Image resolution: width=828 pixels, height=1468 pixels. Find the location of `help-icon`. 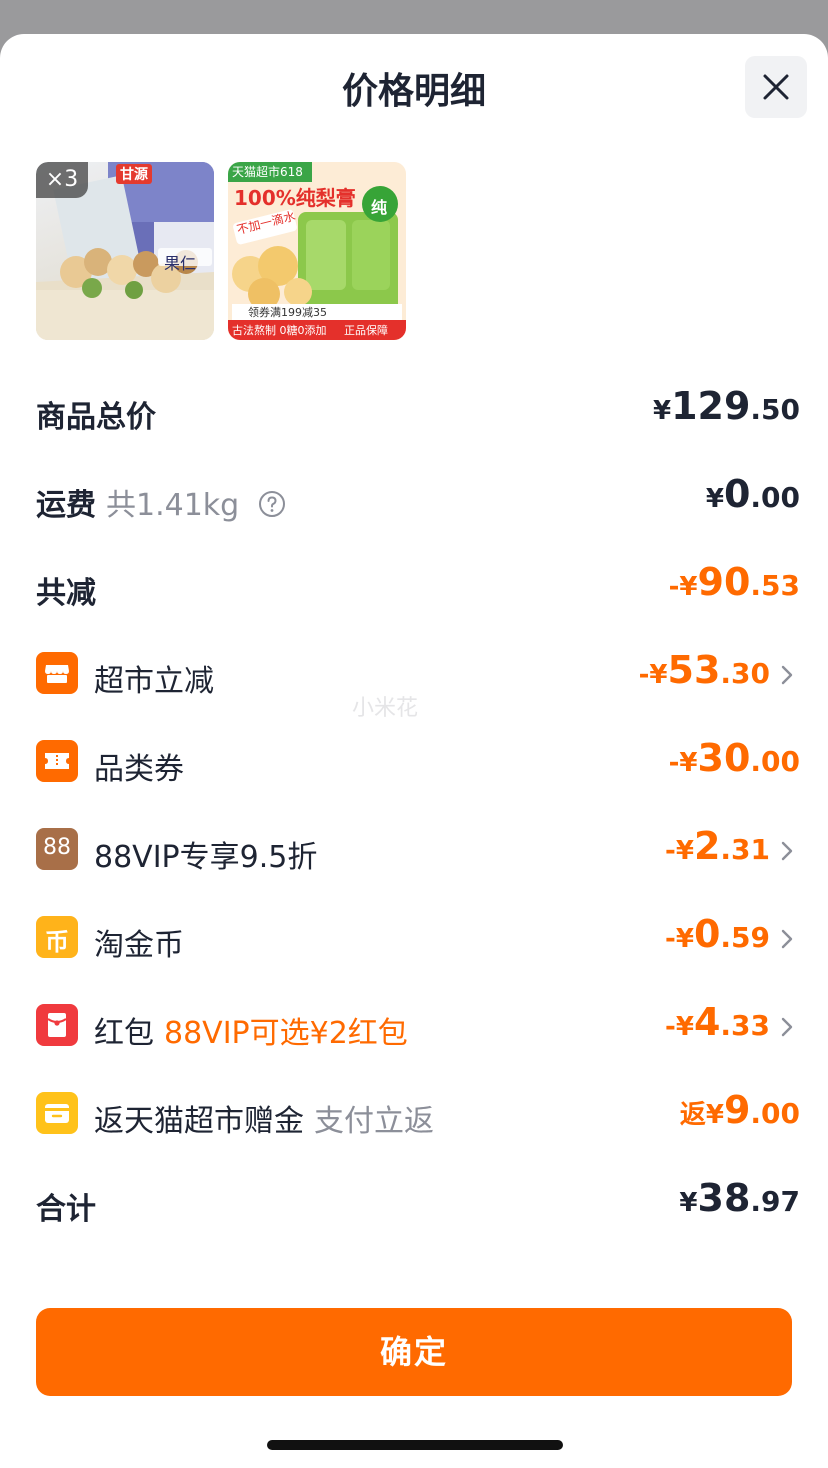

help-icon is located at coordinates (272, 508).